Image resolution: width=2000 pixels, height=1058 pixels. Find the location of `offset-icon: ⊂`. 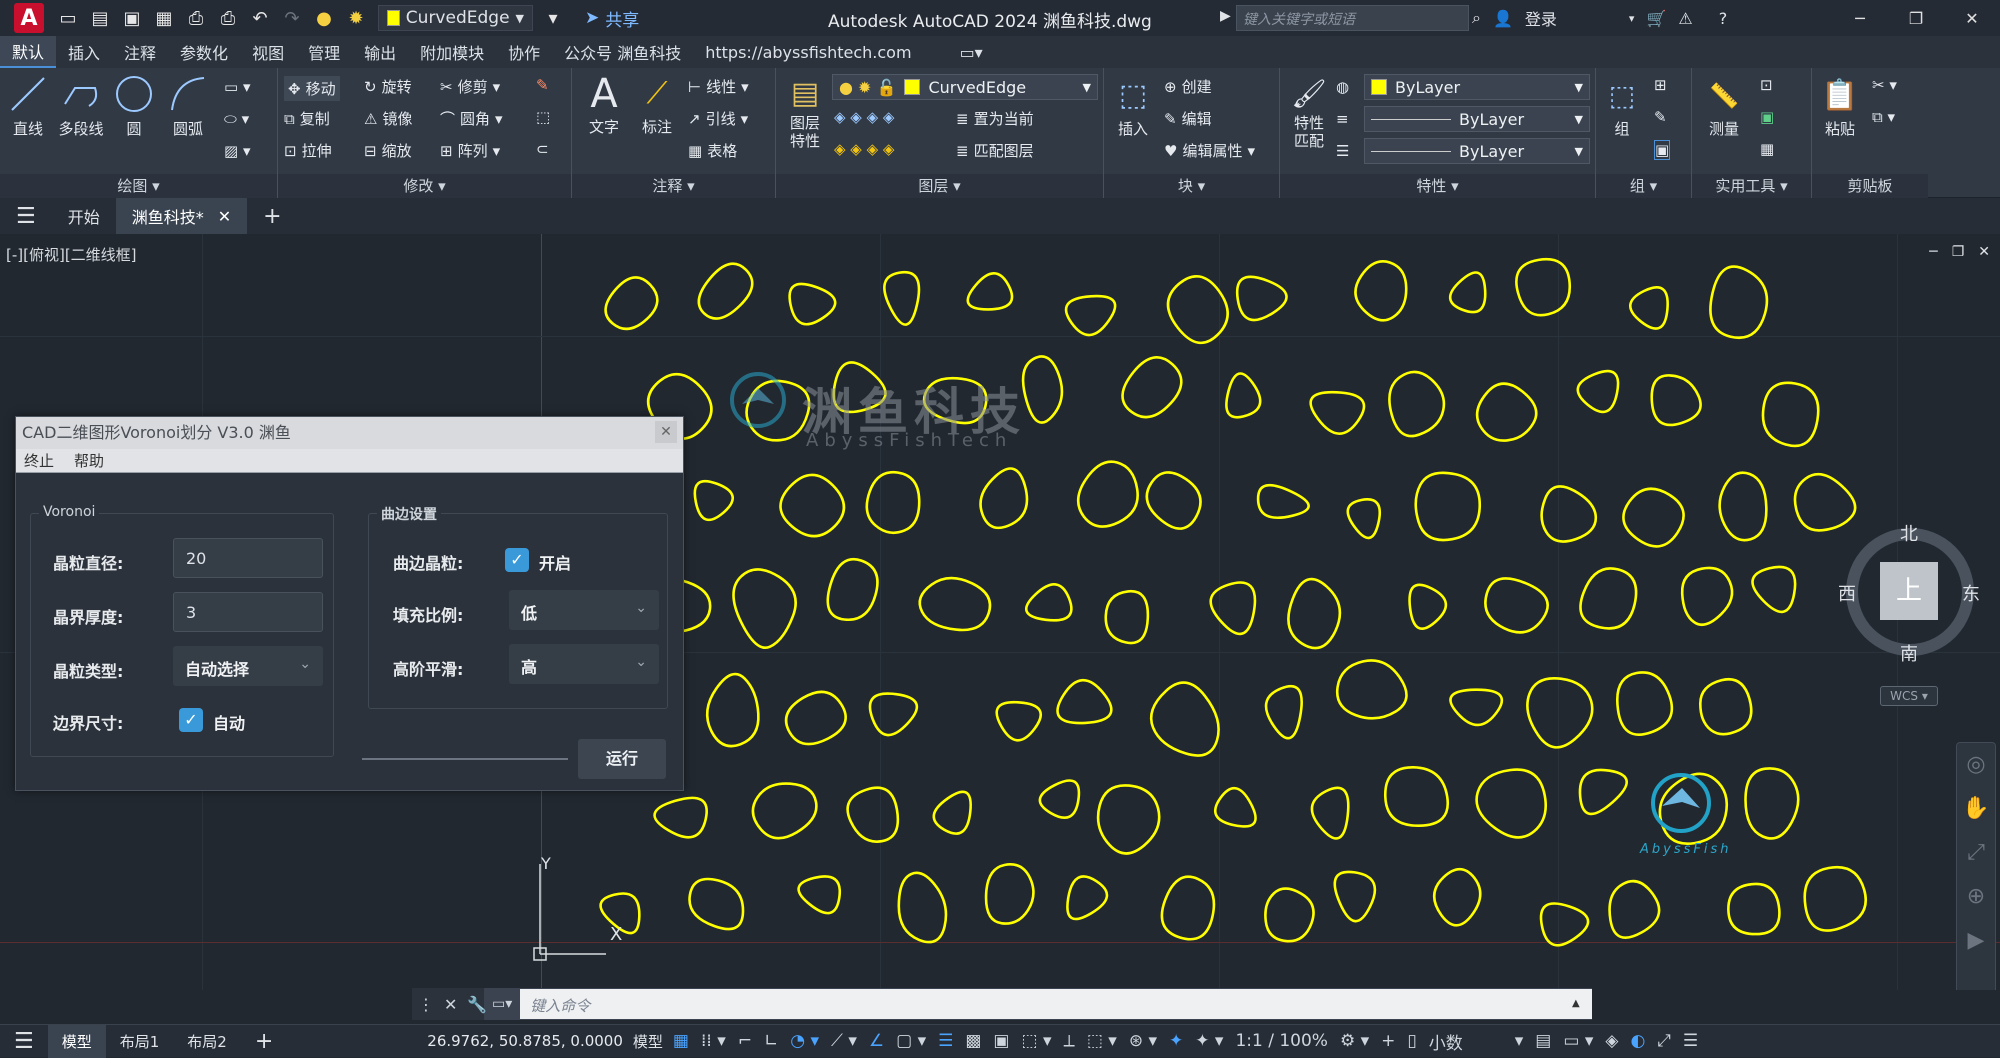

offset-icon: ⊂ is located at coordinates (542, 149).